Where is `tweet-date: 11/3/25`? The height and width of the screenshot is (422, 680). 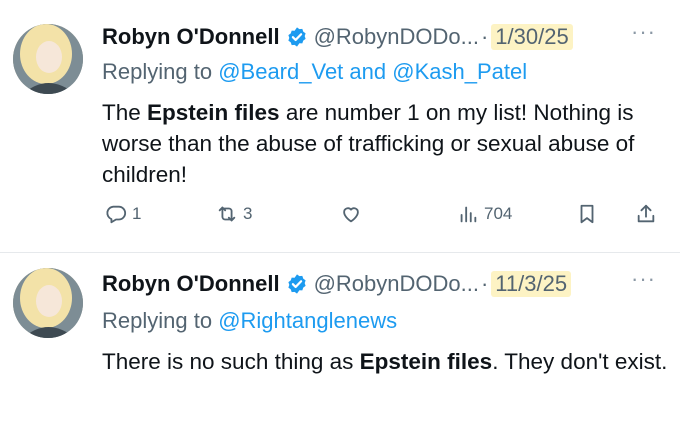 tweet-date: 11/3/25 is located at coordinates (531, 284).